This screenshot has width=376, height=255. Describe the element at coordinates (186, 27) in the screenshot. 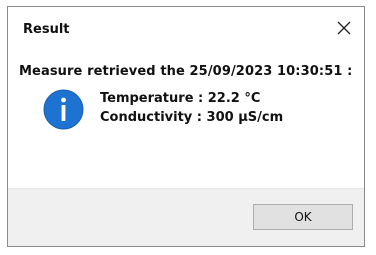

I see `title-bar: Result` at that location.